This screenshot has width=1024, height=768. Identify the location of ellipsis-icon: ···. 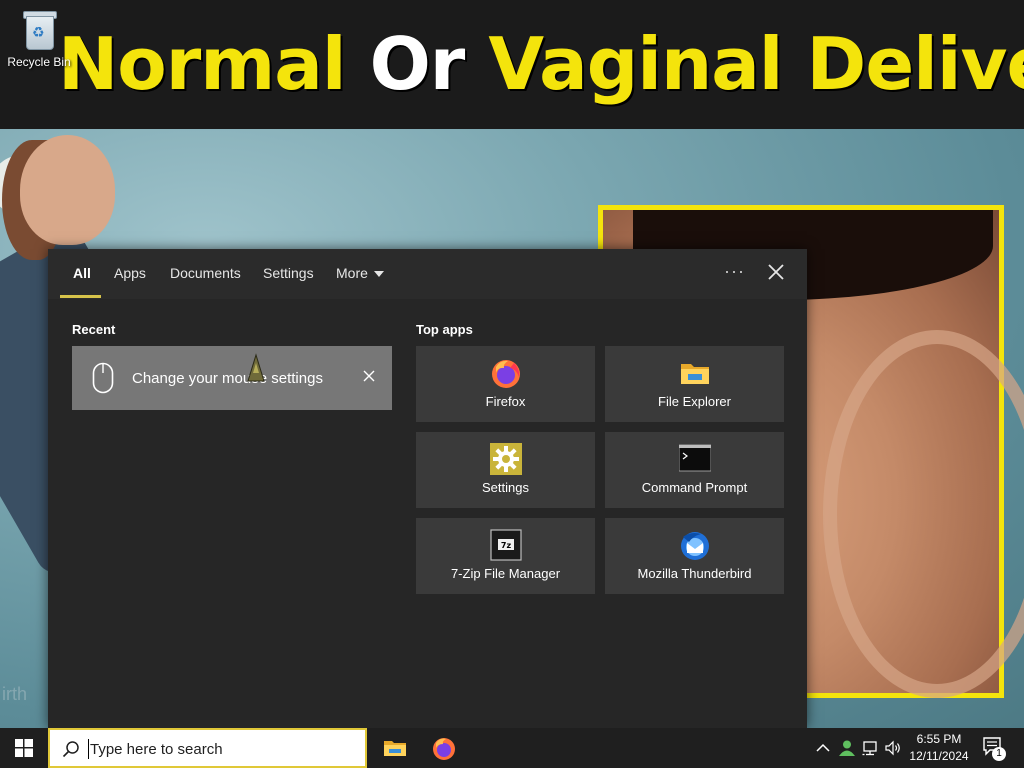
(734, 271).